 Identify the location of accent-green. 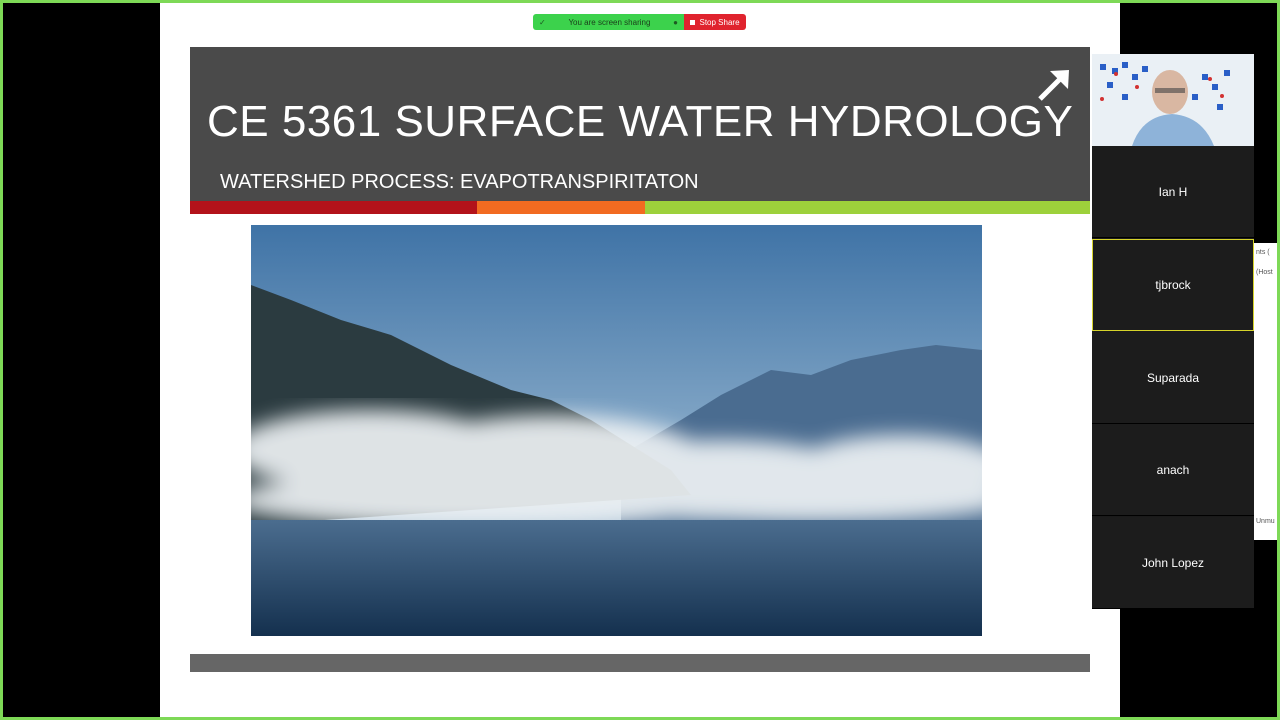
(867, 207).